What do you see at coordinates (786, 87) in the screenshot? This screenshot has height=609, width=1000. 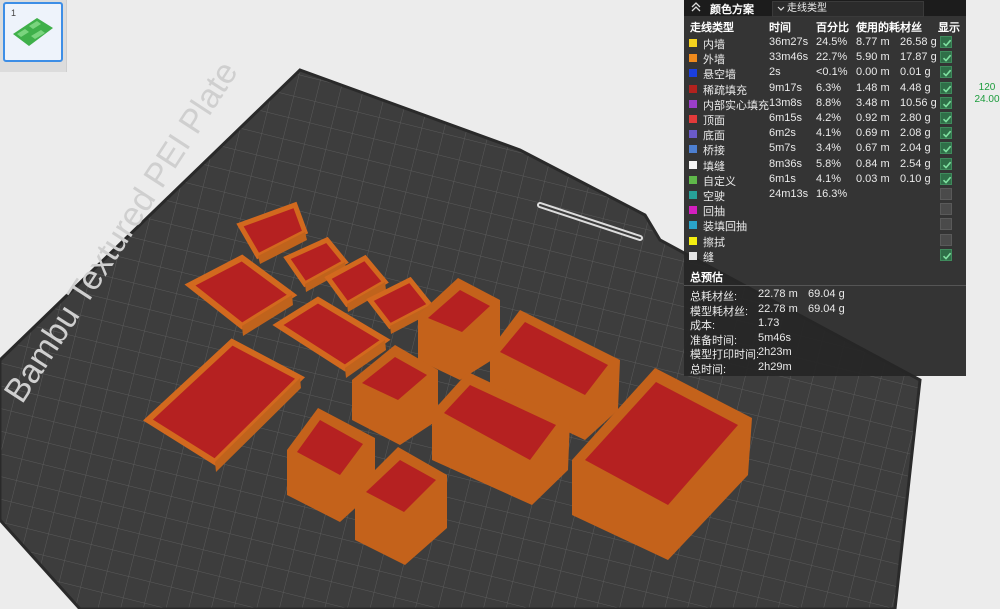 I see `line-type-time: 9m17s` at bounding box center [786, 87].